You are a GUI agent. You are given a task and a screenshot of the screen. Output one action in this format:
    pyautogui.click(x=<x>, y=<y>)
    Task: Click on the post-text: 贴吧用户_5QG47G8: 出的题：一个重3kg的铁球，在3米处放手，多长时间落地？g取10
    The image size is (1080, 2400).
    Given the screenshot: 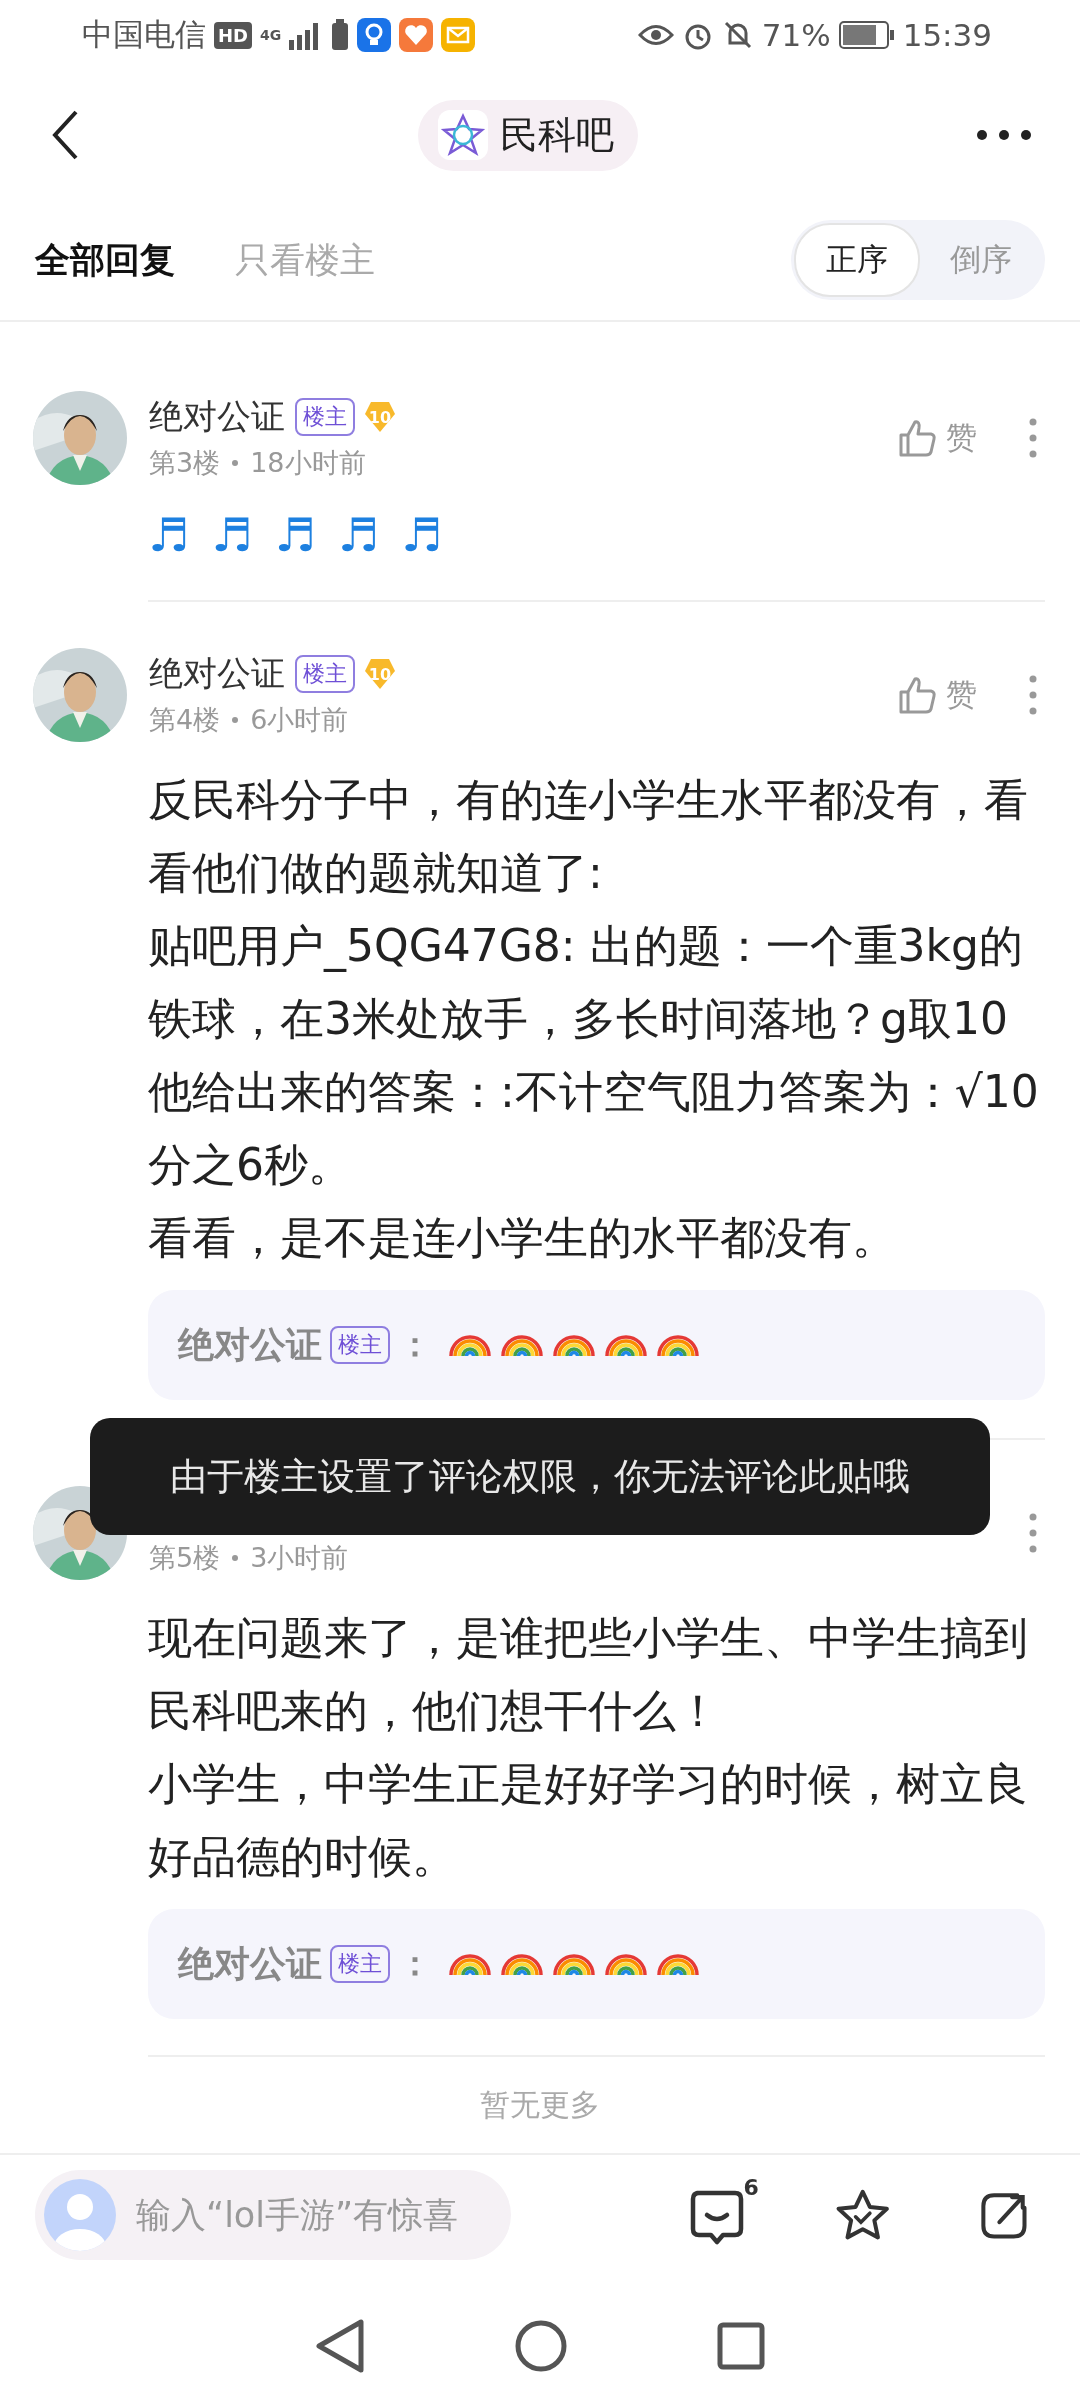 What is the action you would take?
    pyautogui.click(x=586, y=982)
    